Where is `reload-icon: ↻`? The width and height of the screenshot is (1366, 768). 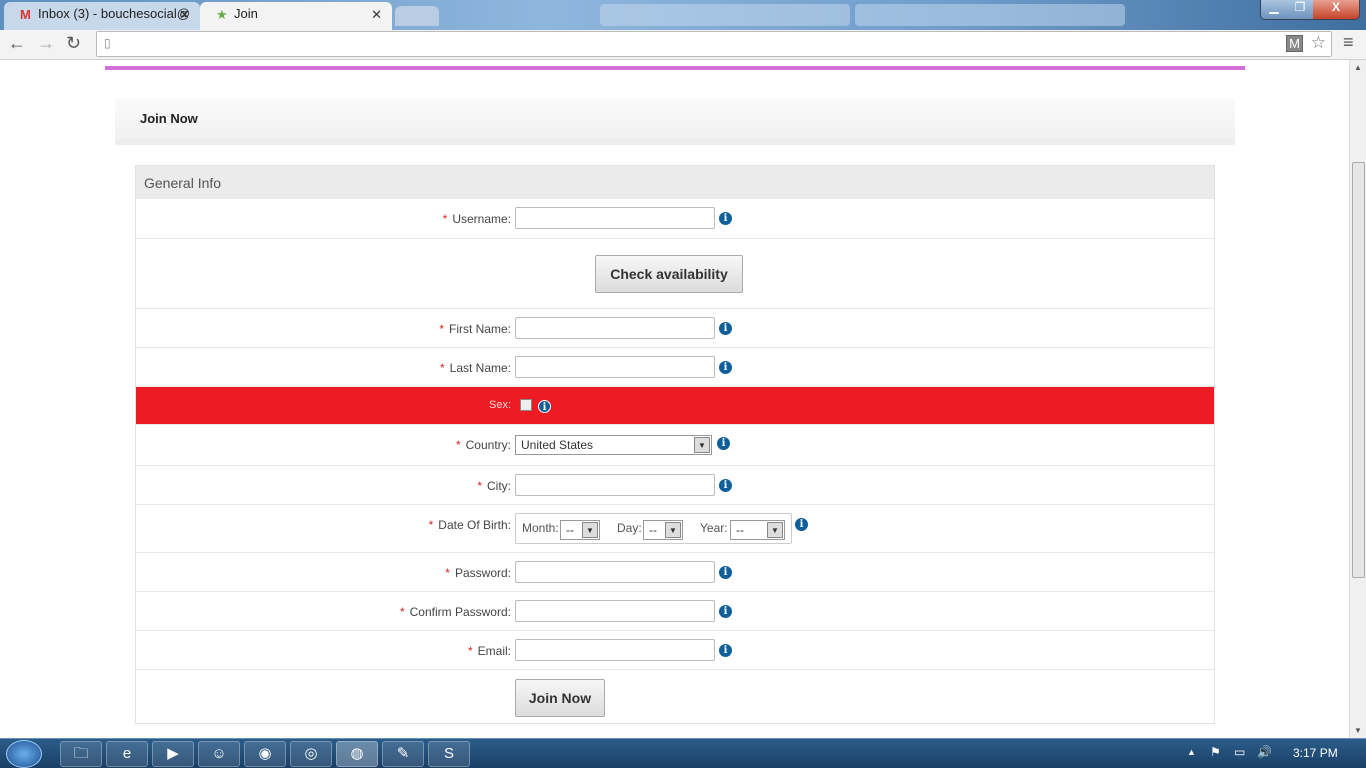
reload-icon: ↻ is located at coordinates (73, 43).